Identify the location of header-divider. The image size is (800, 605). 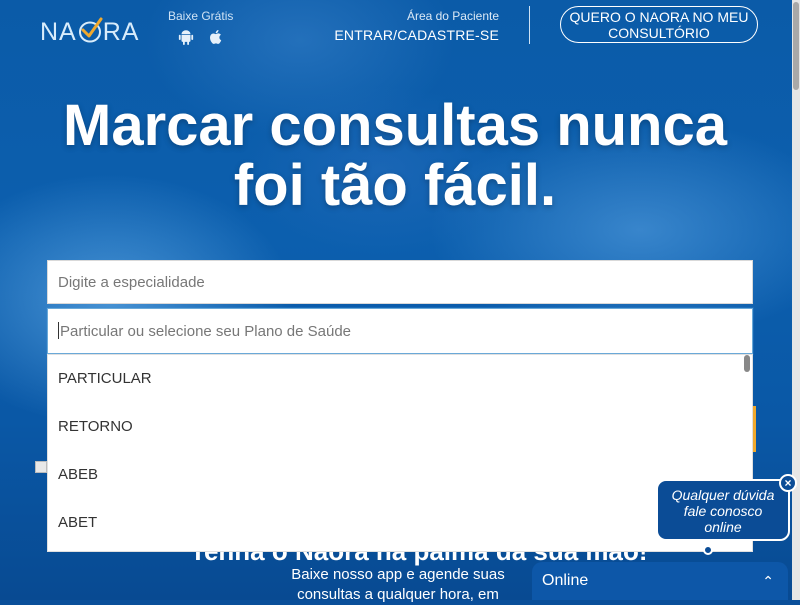
(529, 25).